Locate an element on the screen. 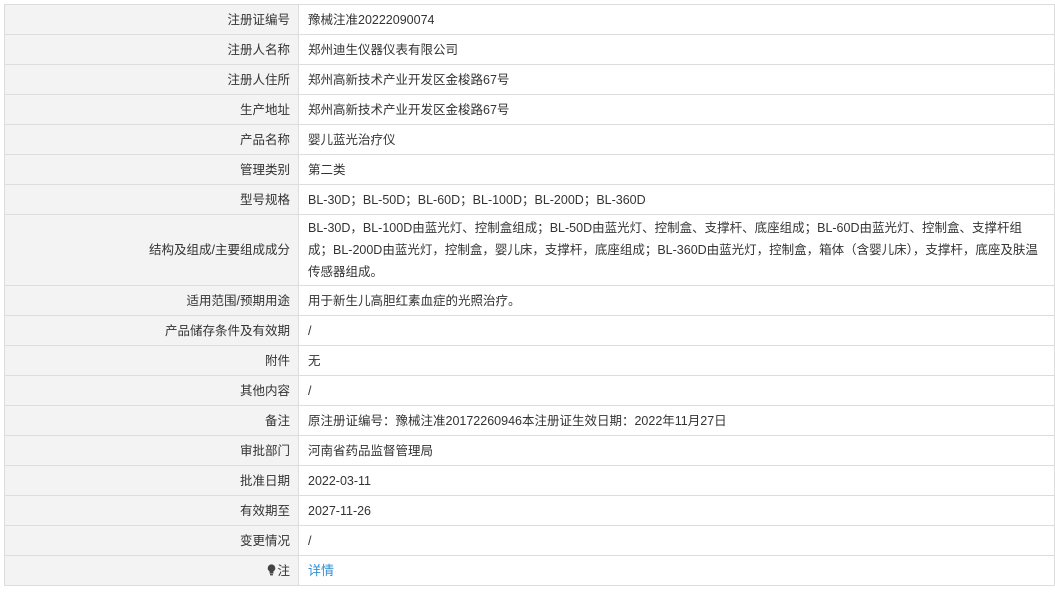  lightbulb-icon is located at coordinates (272, 569).